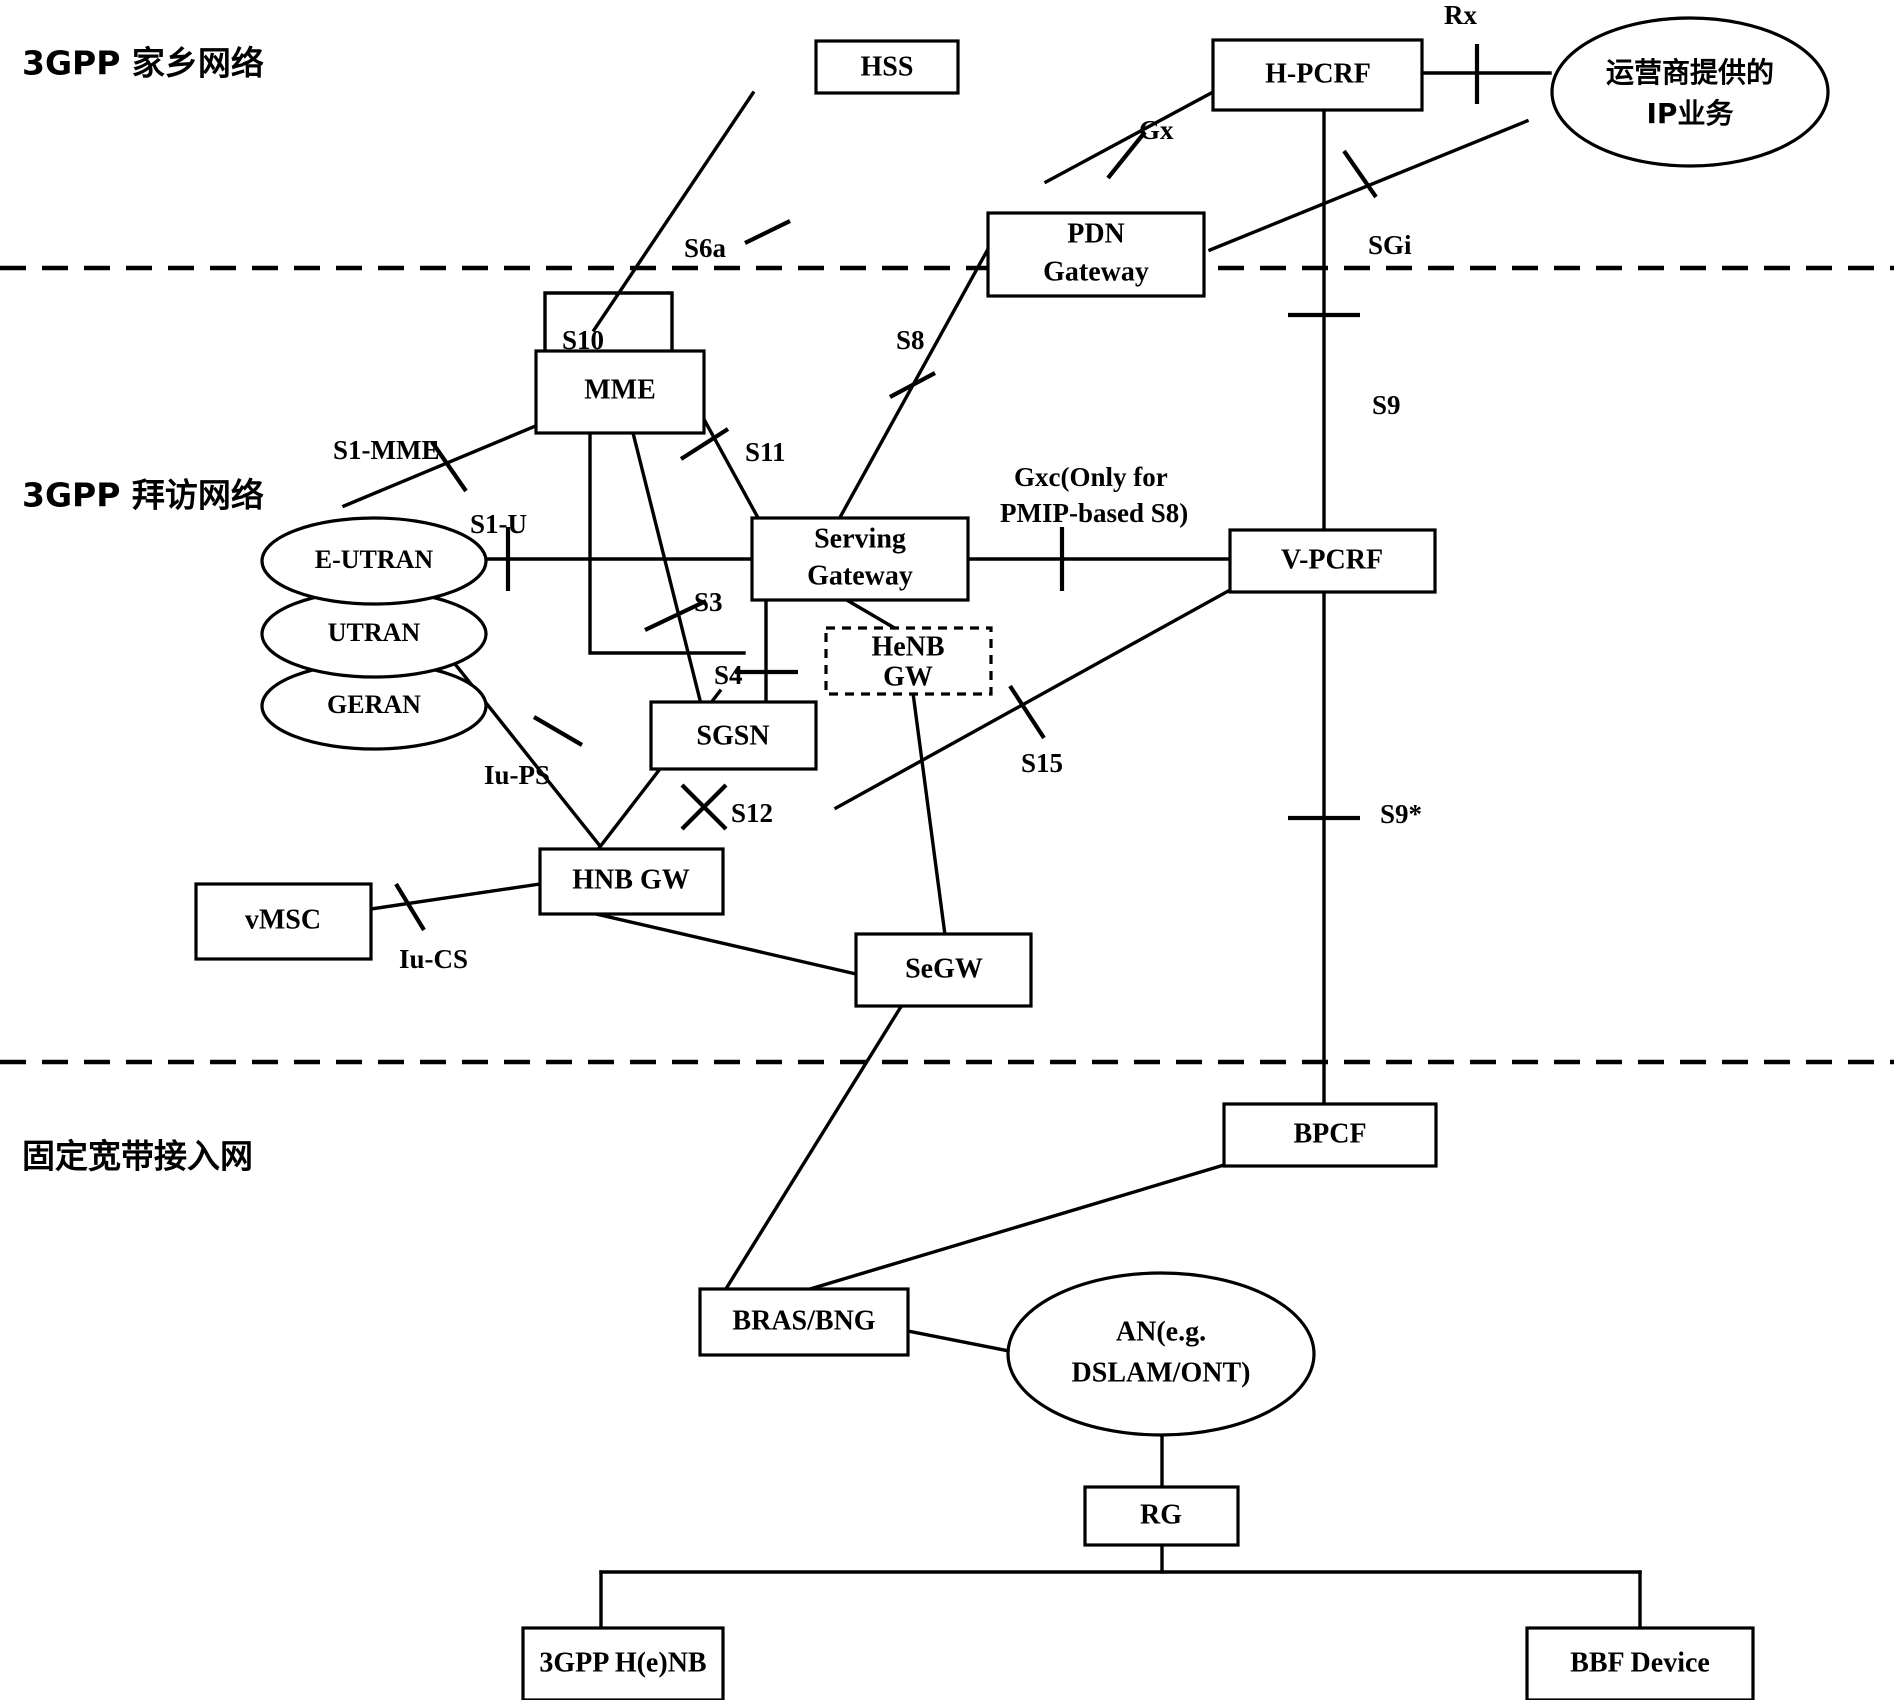 The width and height of the screenshot is (1894, 1700). What do you see at coordinates (433, 959) in the screenshot?
I see `iface-label-iucs: Iu-CS` at bounding box center [433, 959].